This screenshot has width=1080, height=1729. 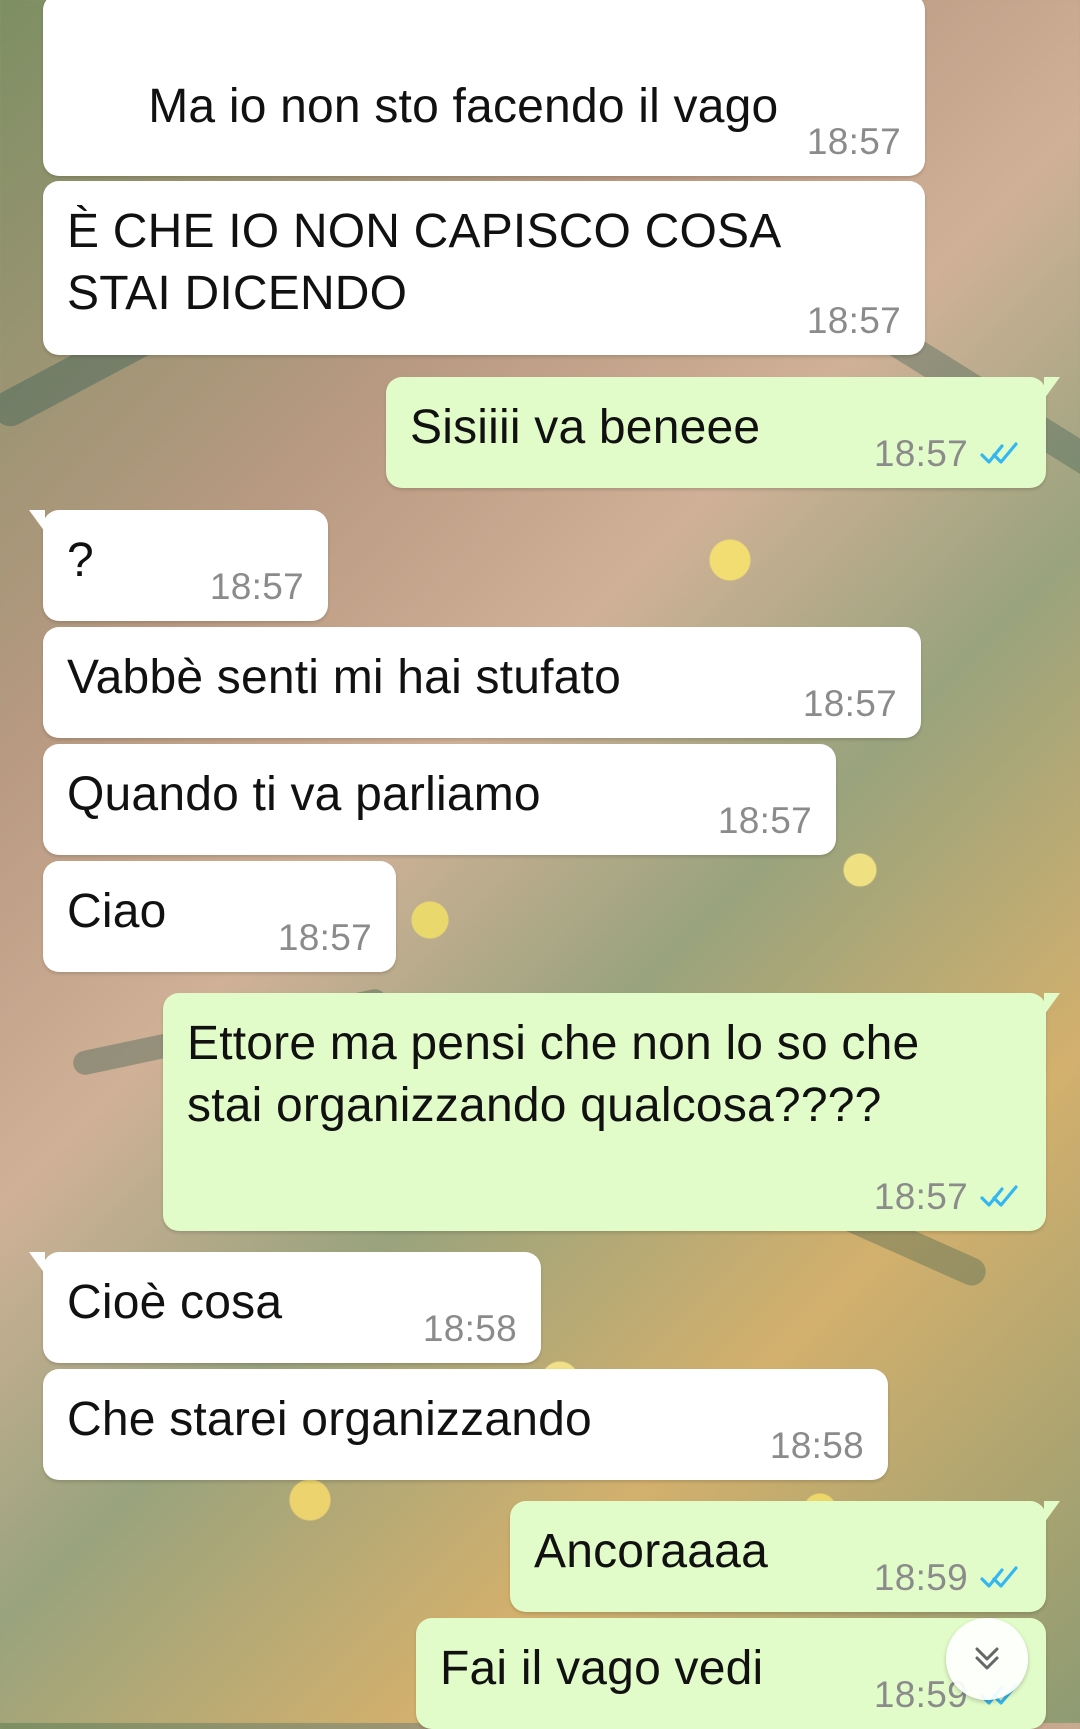 What do you see at coordinates (304, 794) in the screenshot?
I see `message-text: Quando ti va parliamo` at bounding box center [304, 794].